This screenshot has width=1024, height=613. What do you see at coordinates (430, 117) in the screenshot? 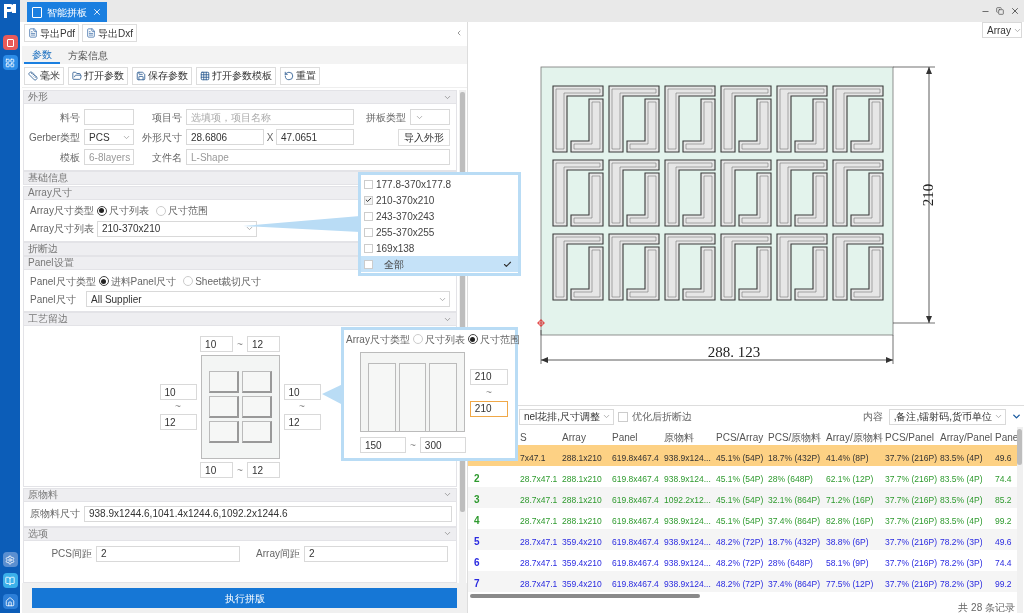
I see `dropdown` at bounding box center [430, 117].